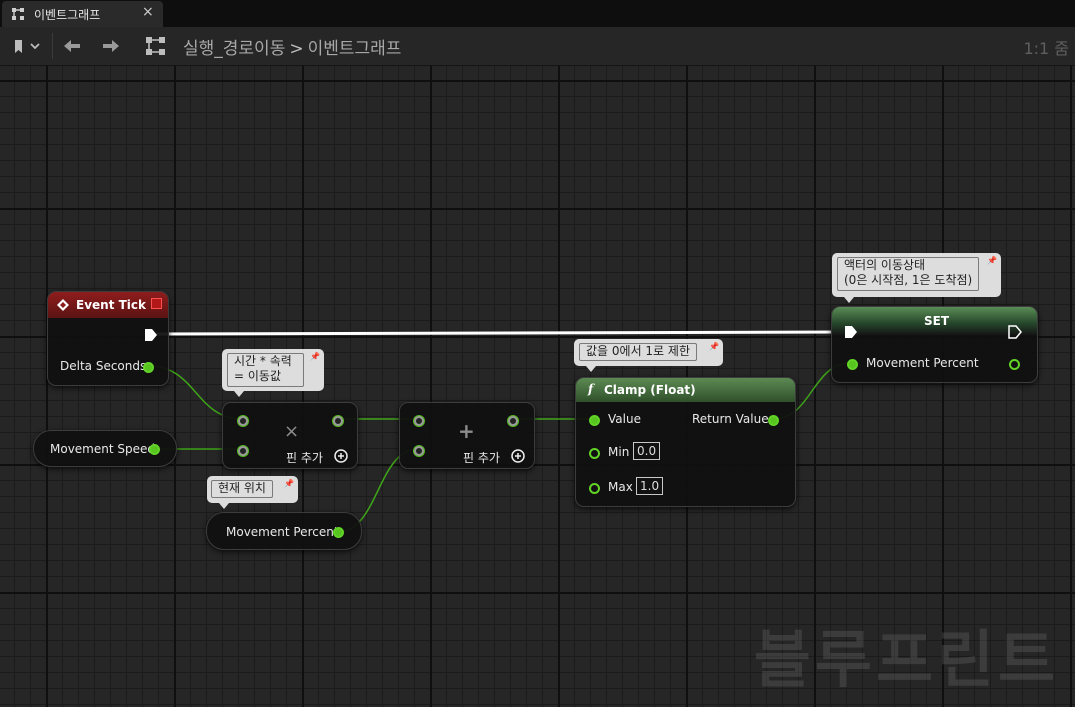 Image resolution: width=1075 pixels, height=707 pixels. Describe the element at coordinates (730, 419) in the screenshot. I see `clamp-return-label: Return Value` at that location.